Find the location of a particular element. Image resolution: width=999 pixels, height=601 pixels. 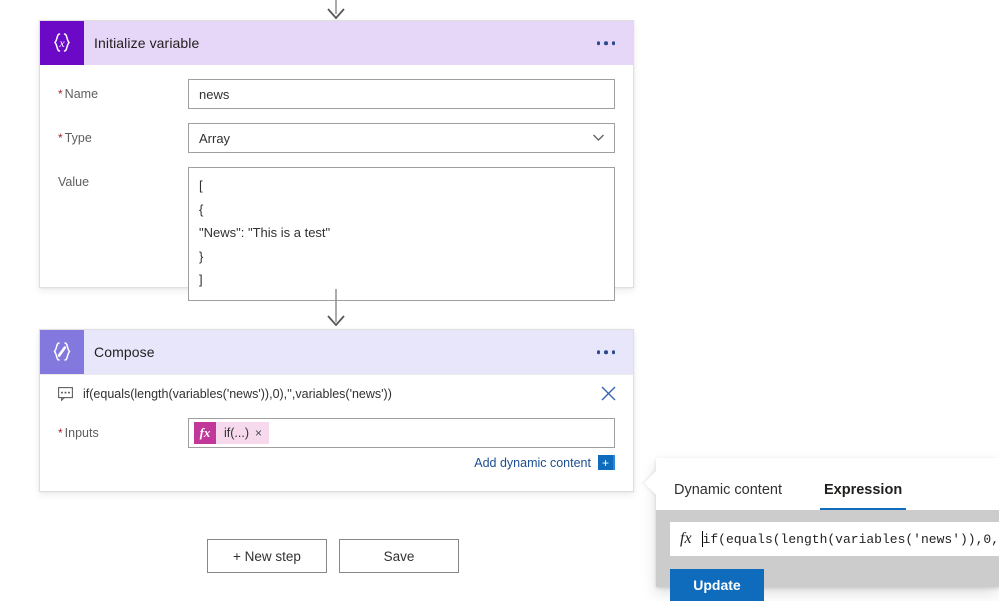

field-label-name: * Name is located at coordinates (78, 94).